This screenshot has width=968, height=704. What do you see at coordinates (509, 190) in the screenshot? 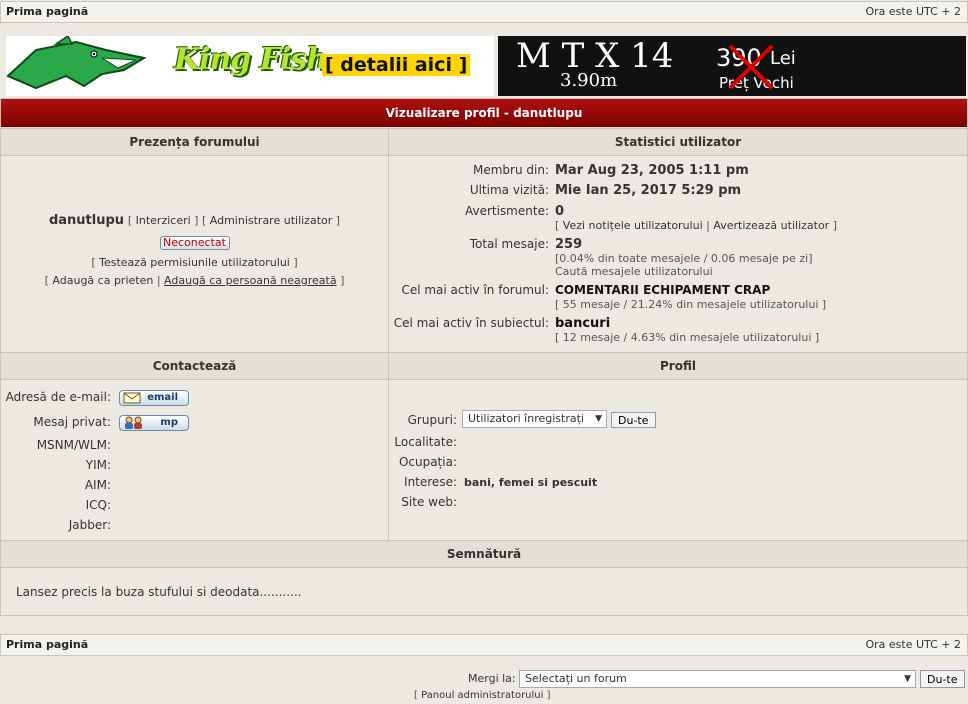
I see `last-visit-label: Ultima vizită:` at bounding box center [509, 190].